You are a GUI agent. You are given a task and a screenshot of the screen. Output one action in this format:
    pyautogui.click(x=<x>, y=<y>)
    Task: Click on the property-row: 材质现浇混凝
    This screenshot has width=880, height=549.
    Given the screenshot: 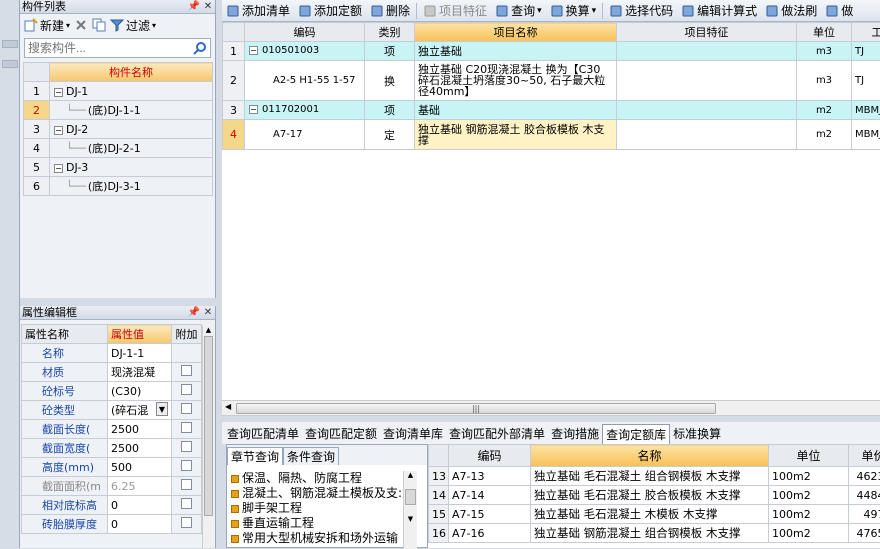 What is the action you would take?
    pyautogui.click(x=112, y=372)
    